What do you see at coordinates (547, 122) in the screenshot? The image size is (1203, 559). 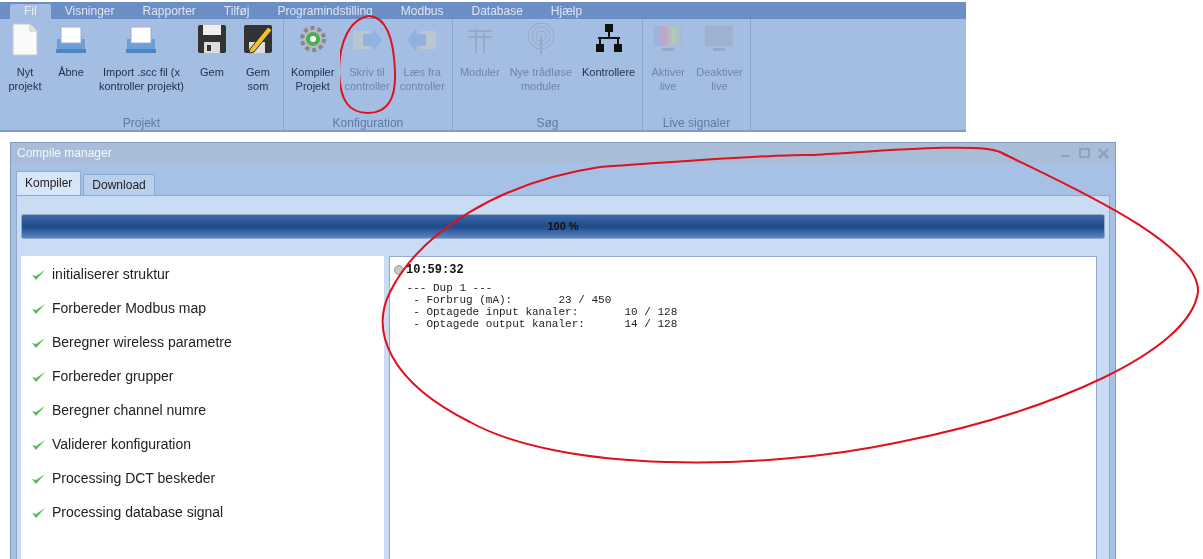 I see `group-label: Søg` at bounding box center [547, 122].